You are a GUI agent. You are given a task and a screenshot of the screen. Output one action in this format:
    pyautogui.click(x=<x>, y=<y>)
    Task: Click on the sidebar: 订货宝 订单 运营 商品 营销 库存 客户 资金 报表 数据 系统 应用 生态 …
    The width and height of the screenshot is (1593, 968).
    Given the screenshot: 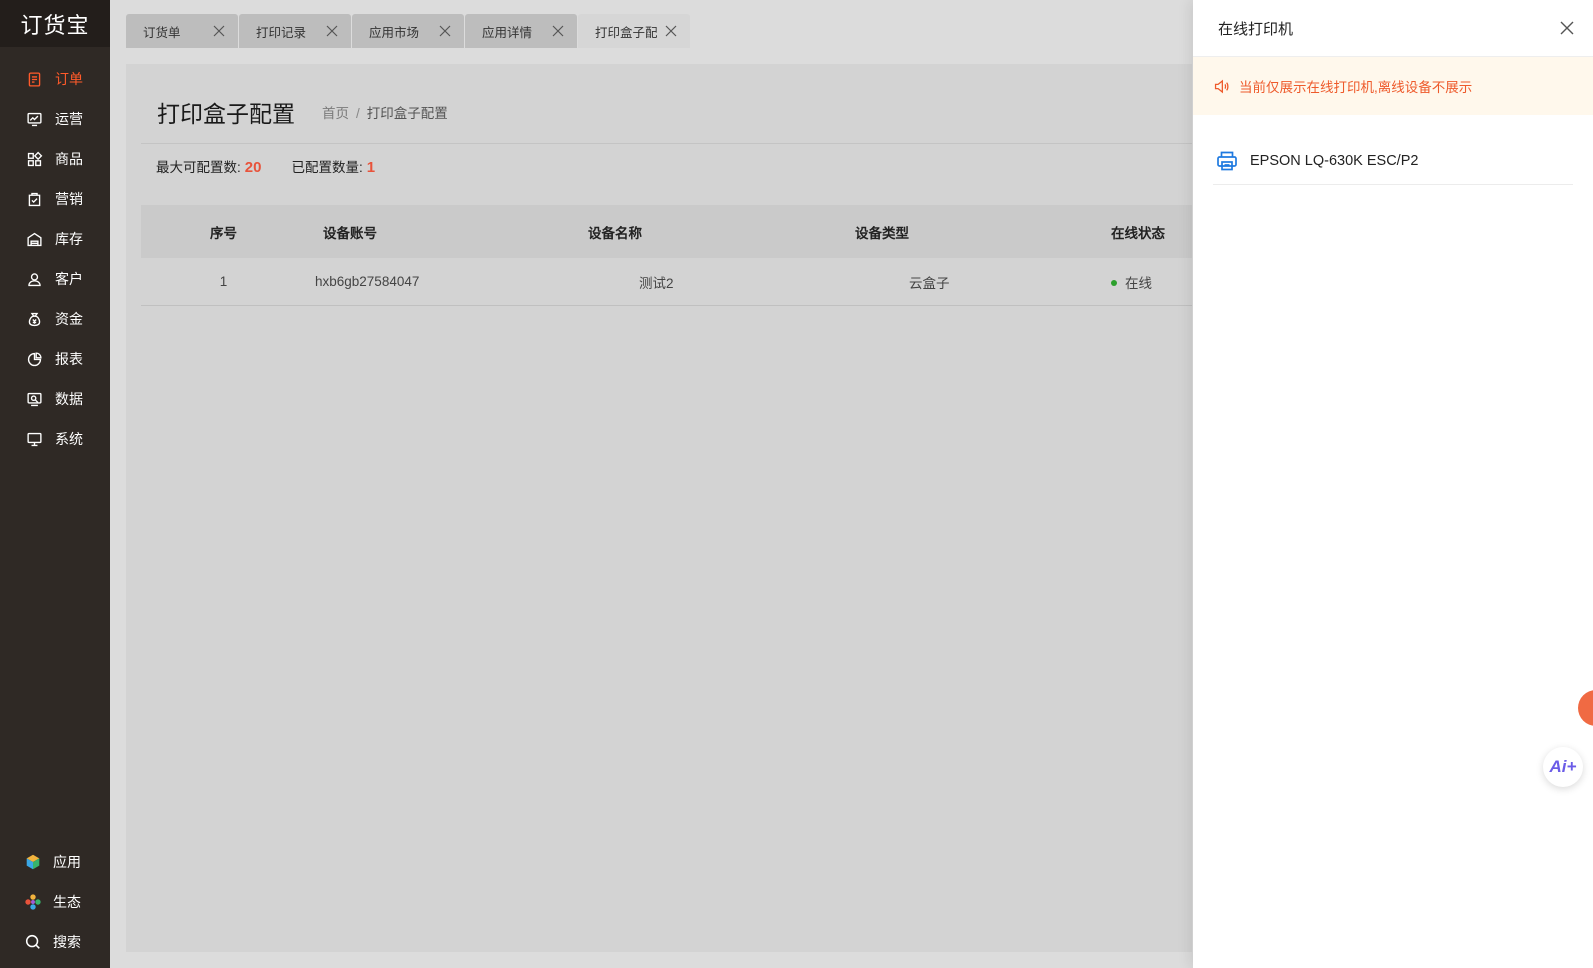 What is the action you would take?
    pyautogui.click(x=55, y=484)
    